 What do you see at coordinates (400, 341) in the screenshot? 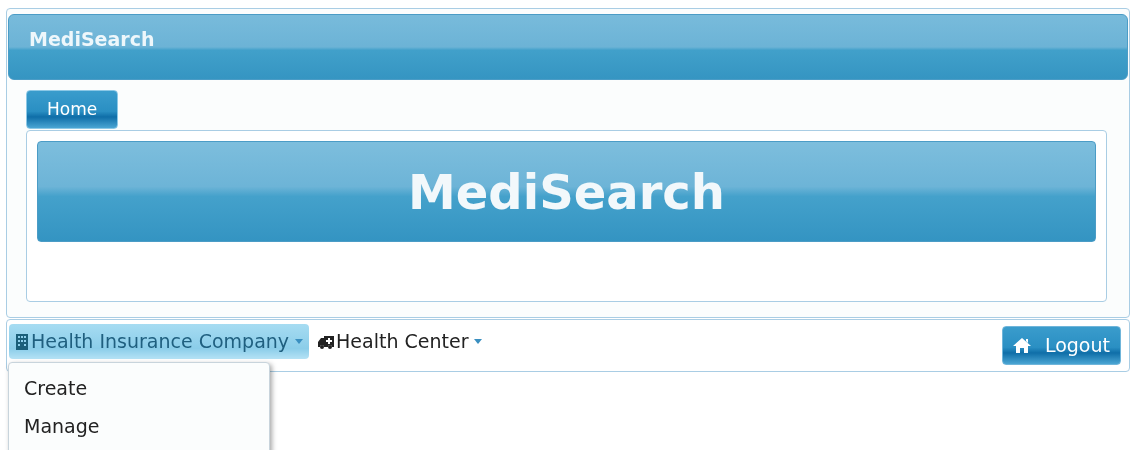
I see `menu-button: Health Center` at bounding box center [400, 341].